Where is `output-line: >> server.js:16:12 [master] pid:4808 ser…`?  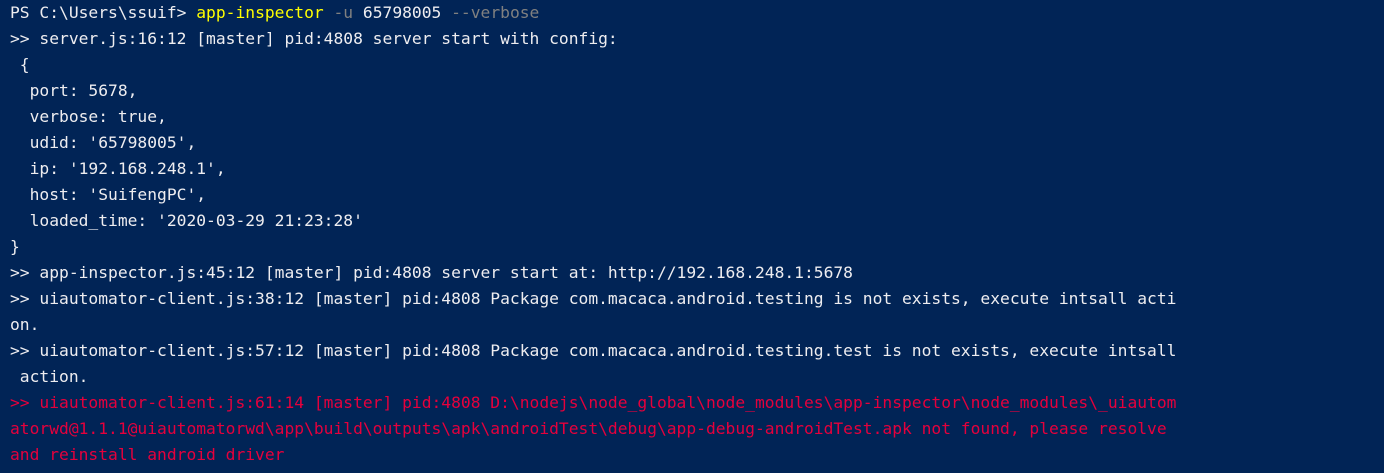 output-line: >> server.js:16:12 [master] pid:4808 ser… is located at coordinates (314, 38).